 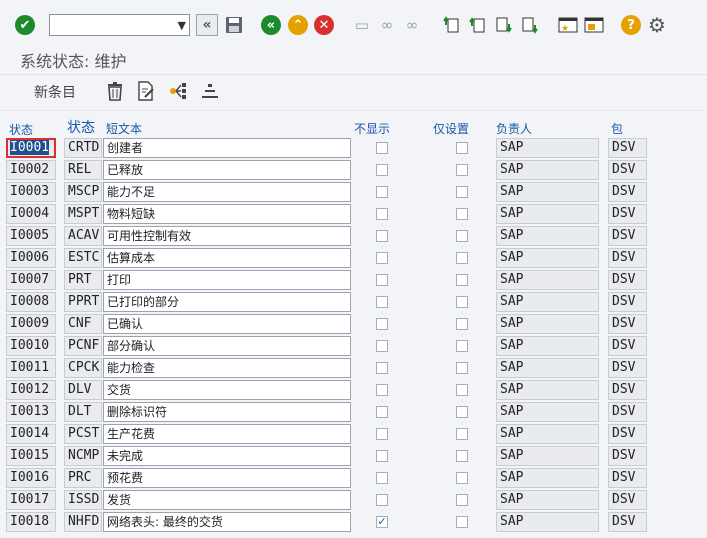 What do you see at coordinates (478, 25) in the screenshot?
I see `prev-page-button` at bounding box center [478, 25].